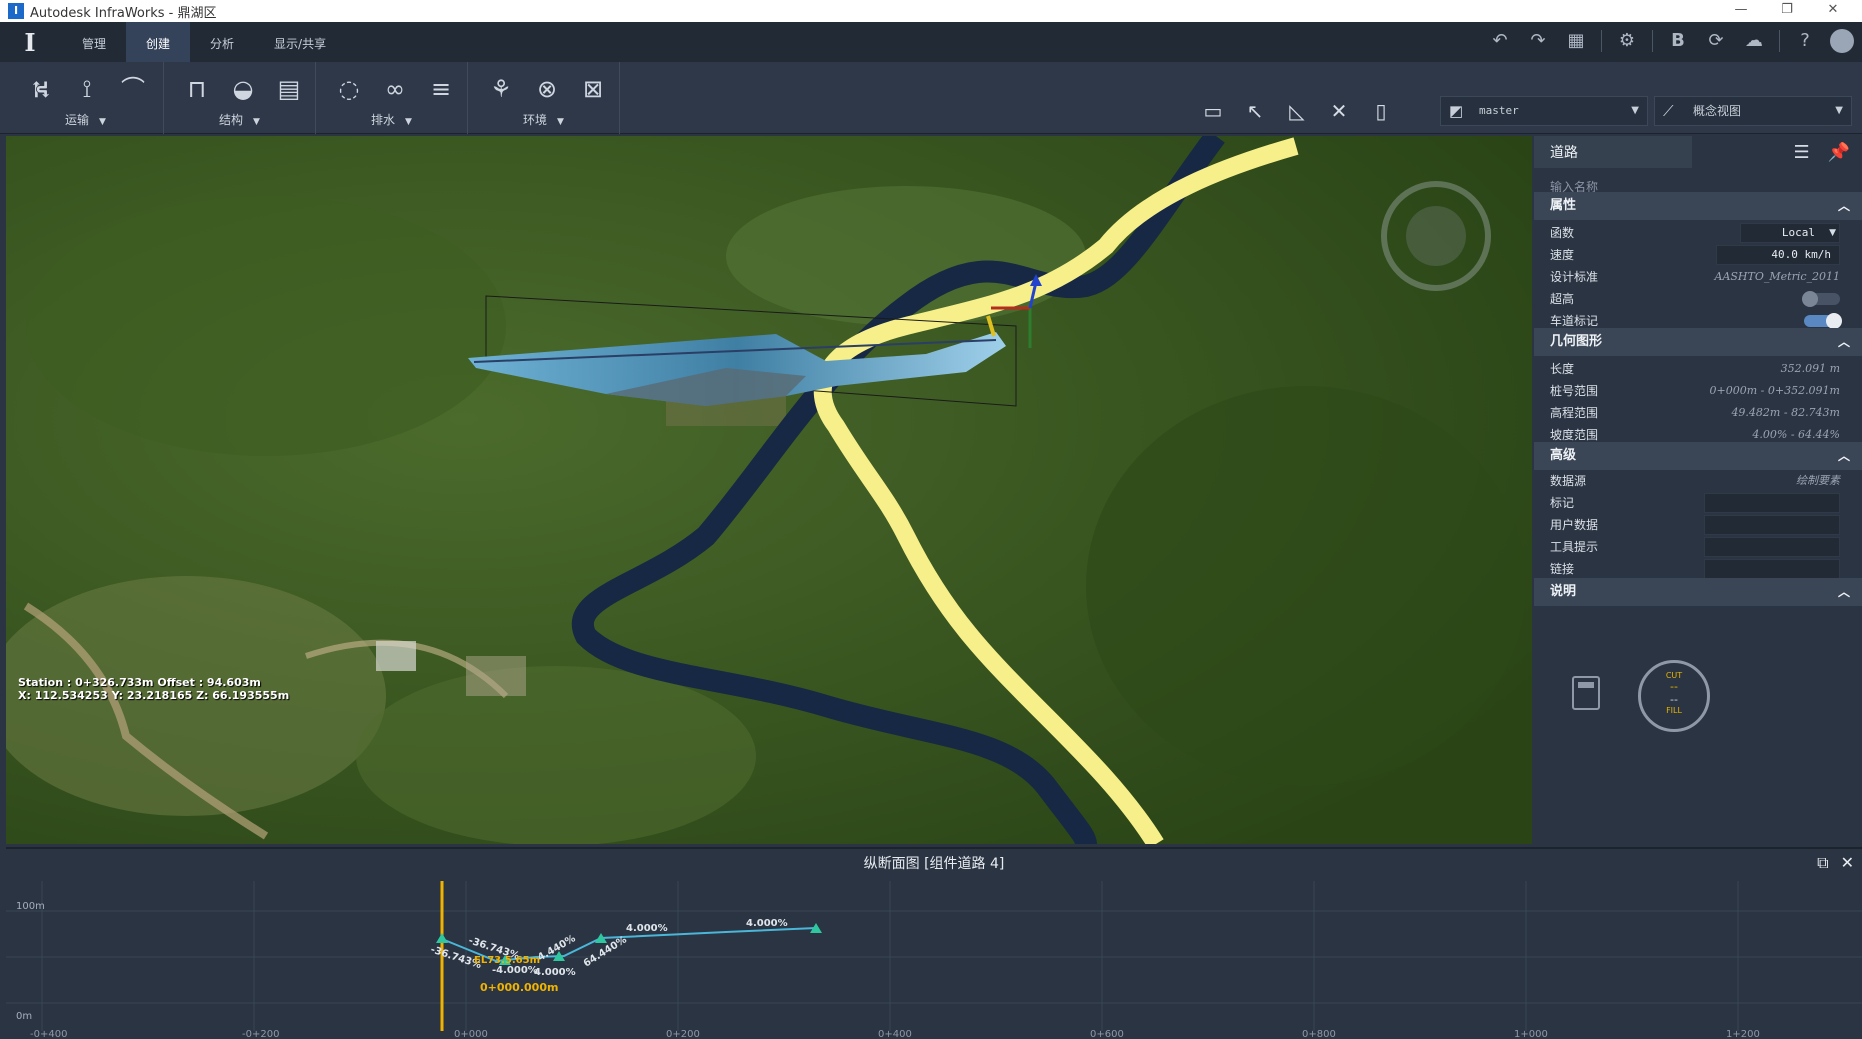  I want to click on cloud-icon: ☁, so click(1754, 41).